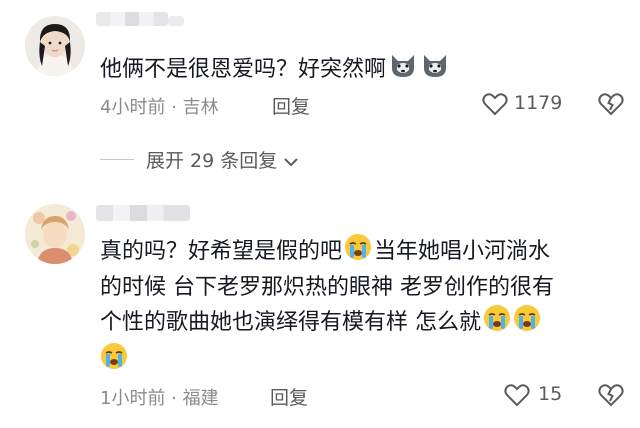 This screenshot has width=640, height=428. Describe the element at coordinates (159, 107) in the screenshot. I see `comment-time-location: 4小时前 · 吉林` at that location.